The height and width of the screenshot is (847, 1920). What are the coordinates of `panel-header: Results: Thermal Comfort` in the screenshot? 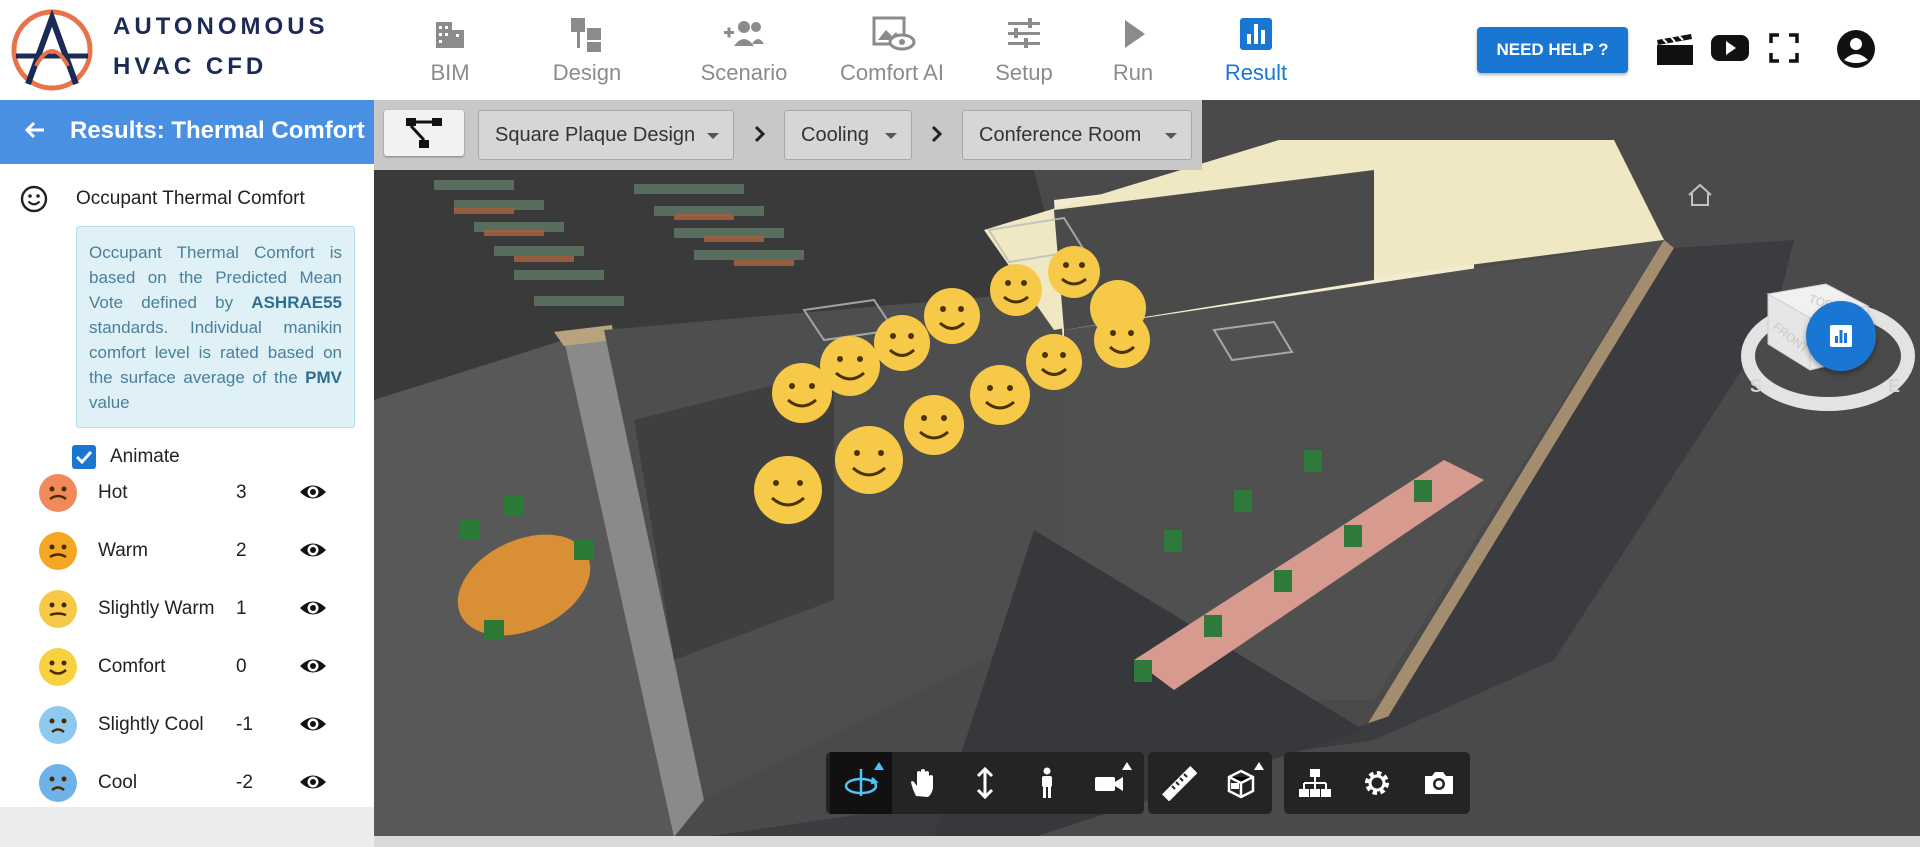 It's located at (187, 132).